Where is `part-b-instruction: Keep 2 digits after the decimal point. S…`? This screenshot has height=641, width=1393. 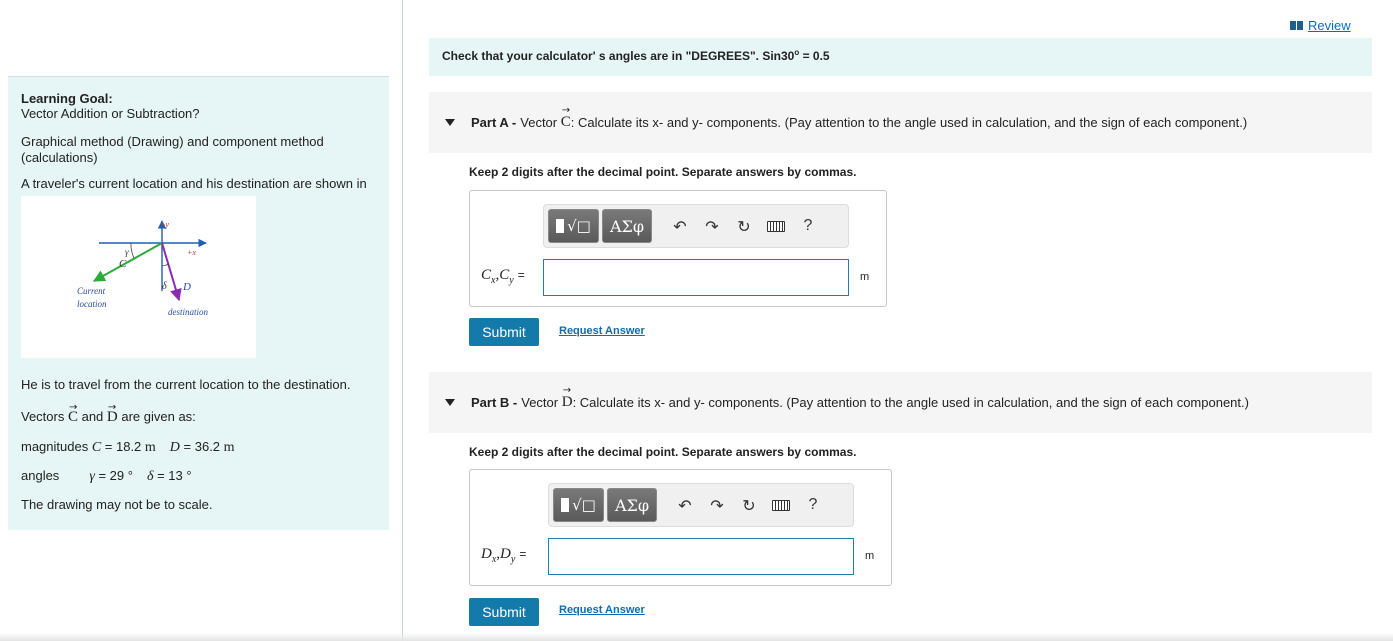
part-b-instruction: Keep 2 digits after the decimal point. S… is located at coordinates (663, 452).